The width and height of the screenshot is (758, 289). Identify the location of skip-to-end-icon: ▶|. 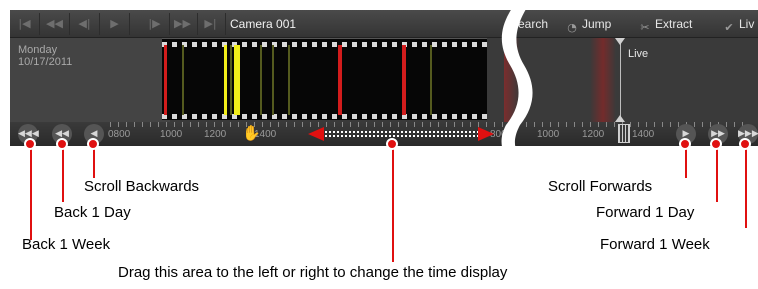
(211, 24).